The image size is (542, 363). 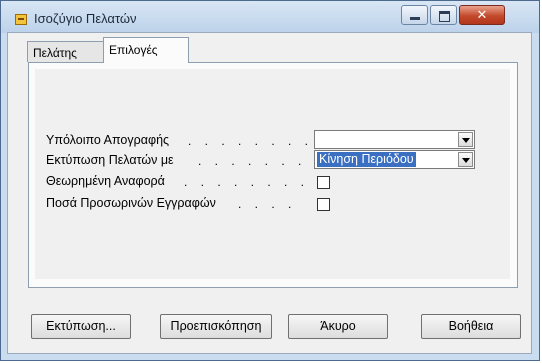 I want to click on tab-options: Επιλογές, so click(x=146, y=50).